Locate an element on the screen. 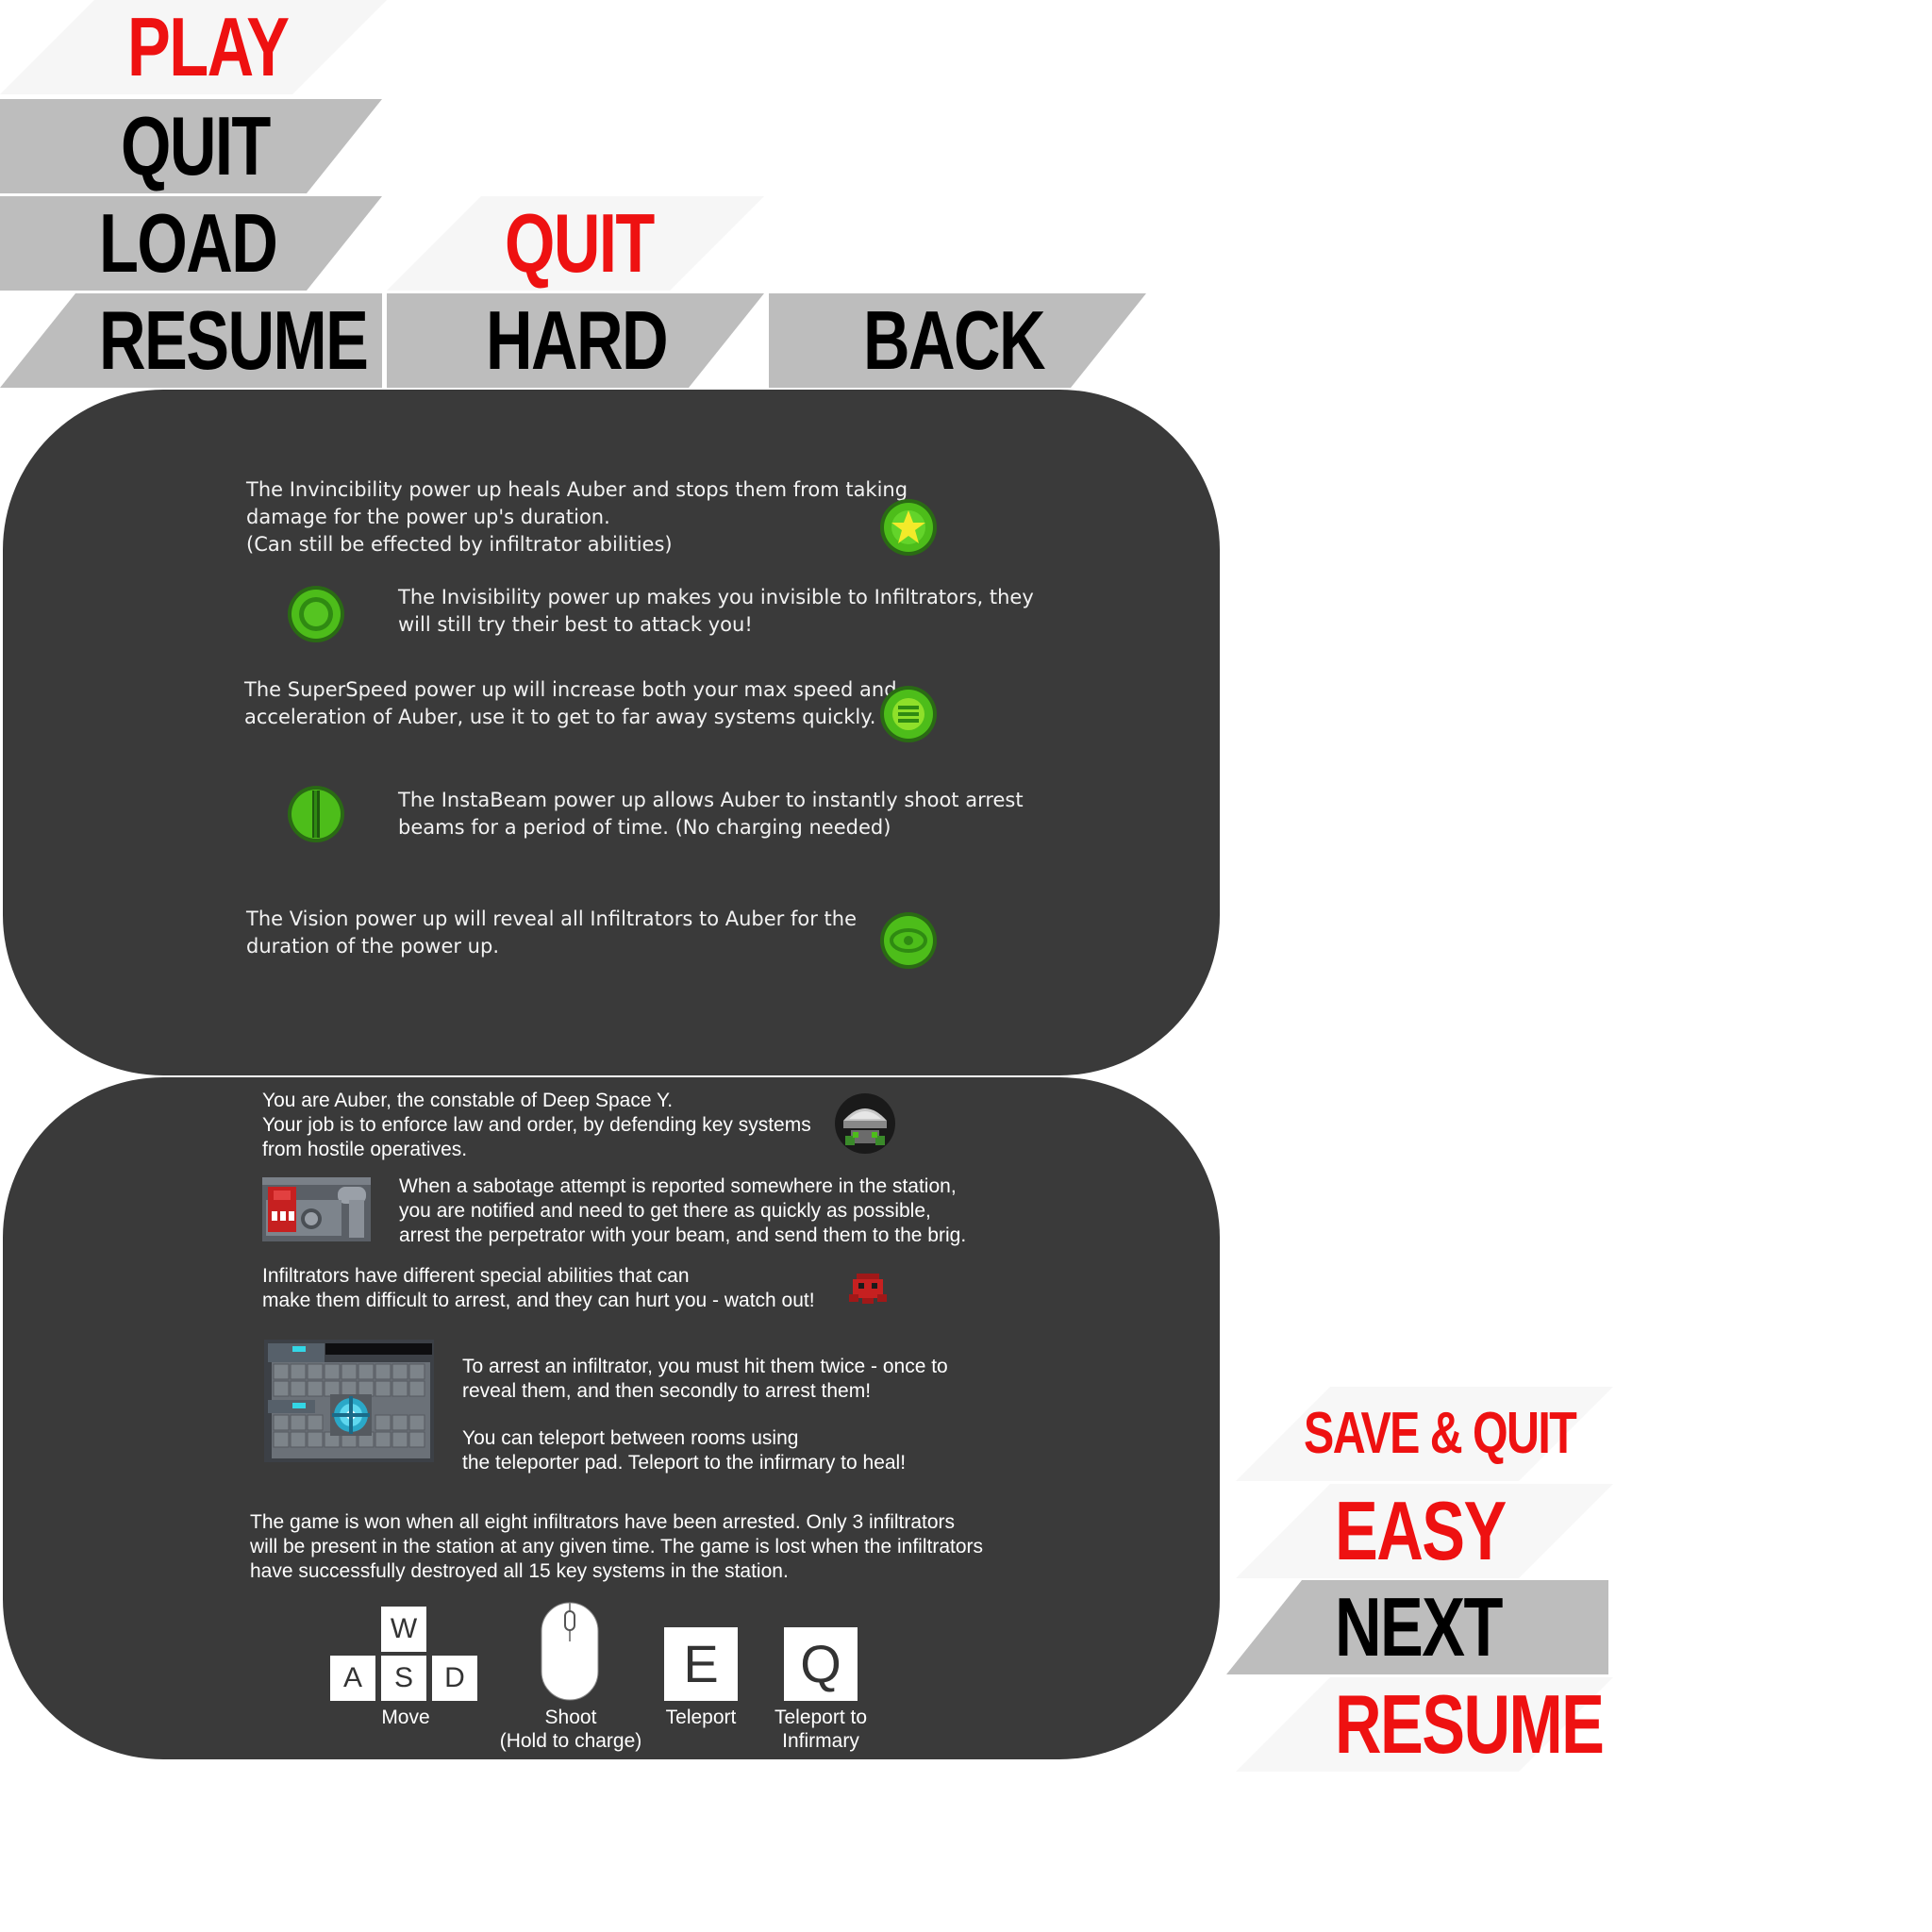 The width and height of the screenshot is (1932, 1932). quit-button: QUIT is located at coordinates (194, 146).